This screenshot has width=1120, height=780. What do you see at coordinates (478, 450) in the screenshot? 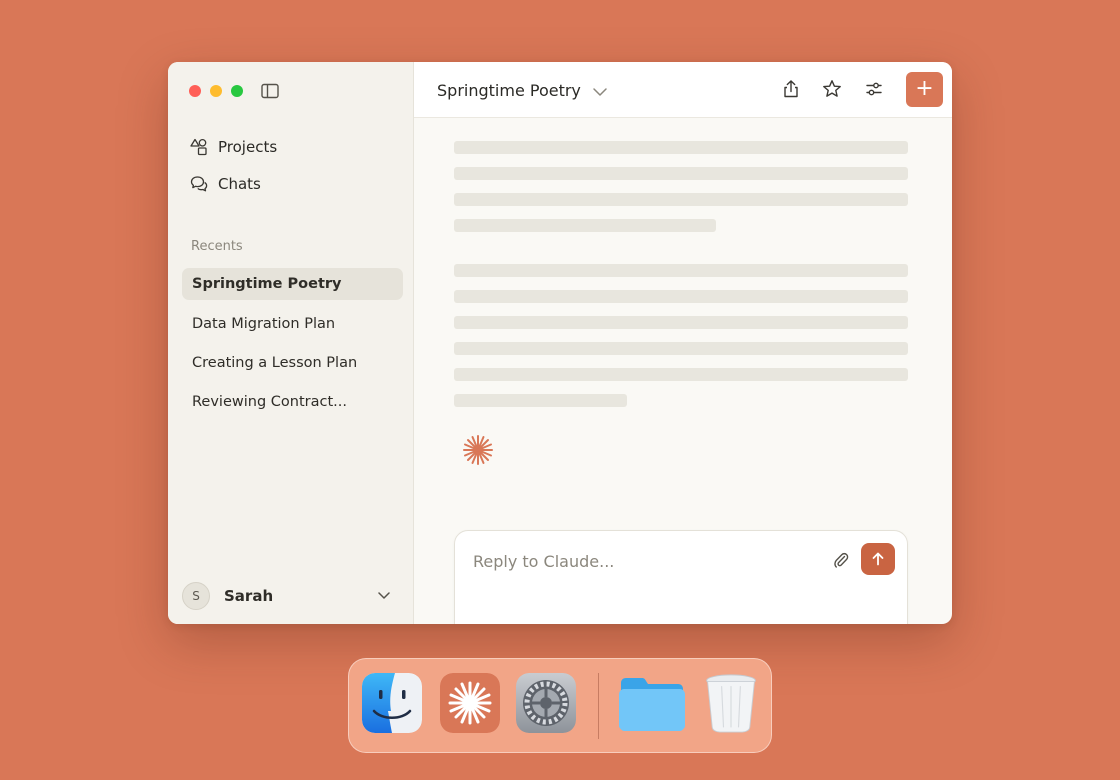
I see `claude-spark-icon` at bounding box center [478, 450].